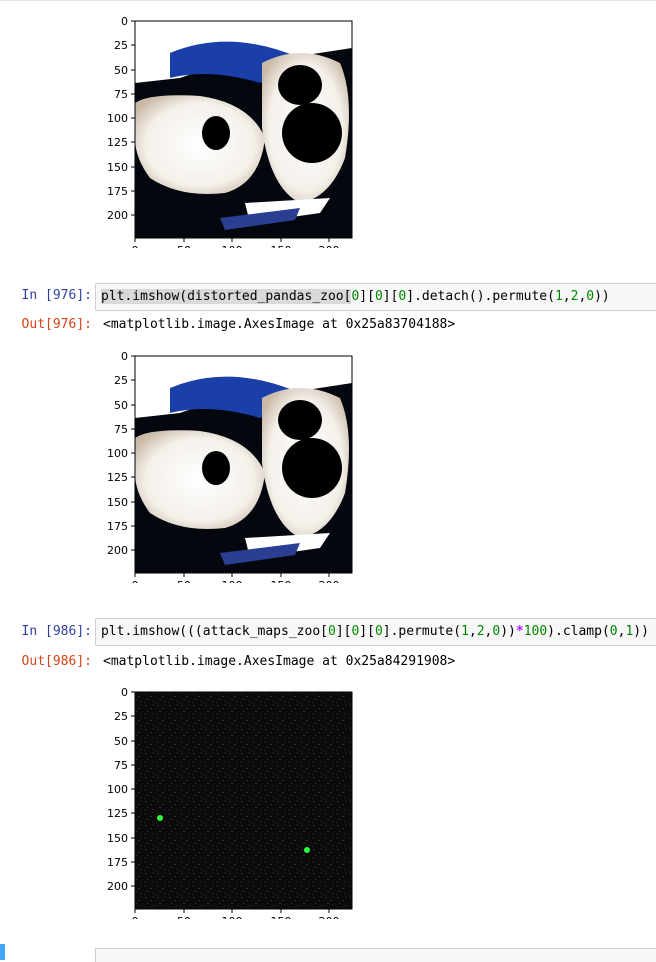 The width and height of the screenshot is (656, 962). Describe the element at coordinates (236, 243) in the screenshot. I see `x-axis-1: 0 50 100 150 200` at that location.